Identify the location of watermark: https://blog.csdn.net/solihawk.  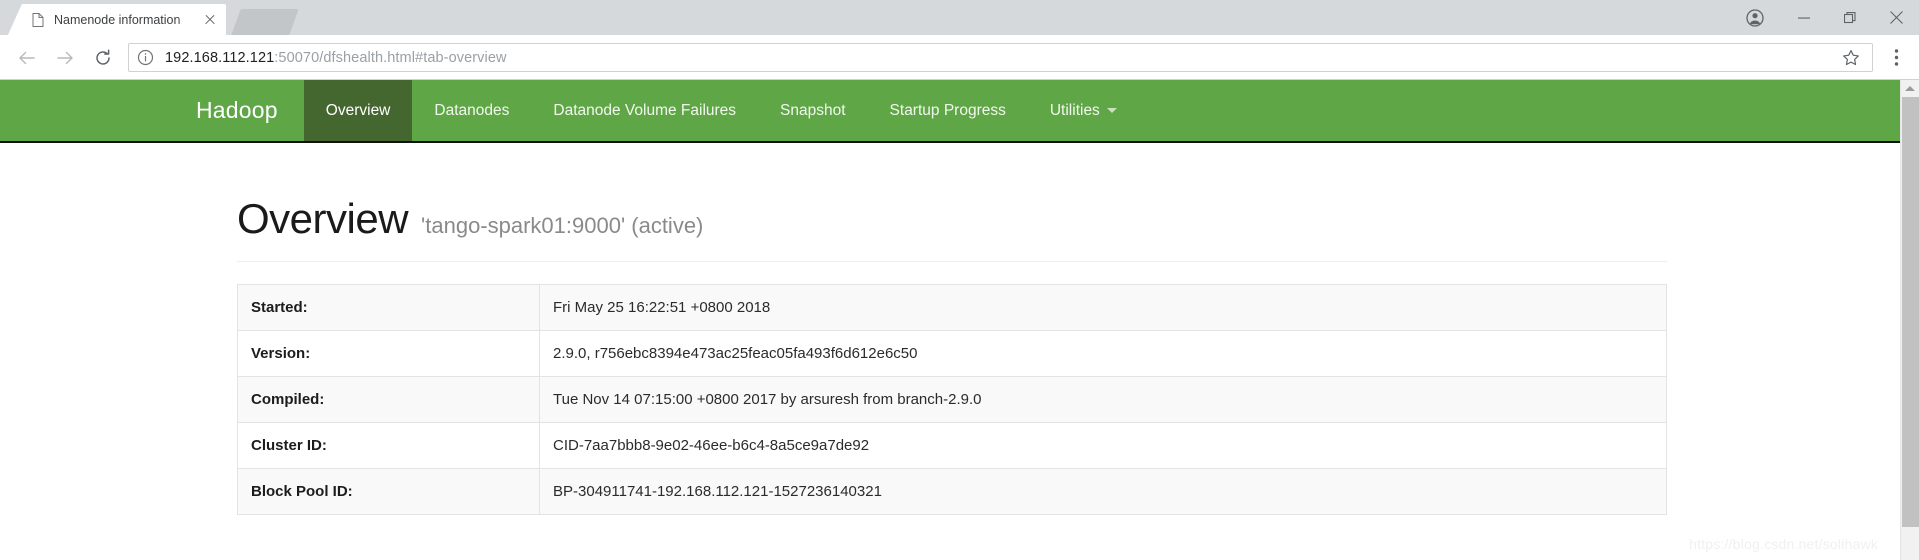
(1783, 544).